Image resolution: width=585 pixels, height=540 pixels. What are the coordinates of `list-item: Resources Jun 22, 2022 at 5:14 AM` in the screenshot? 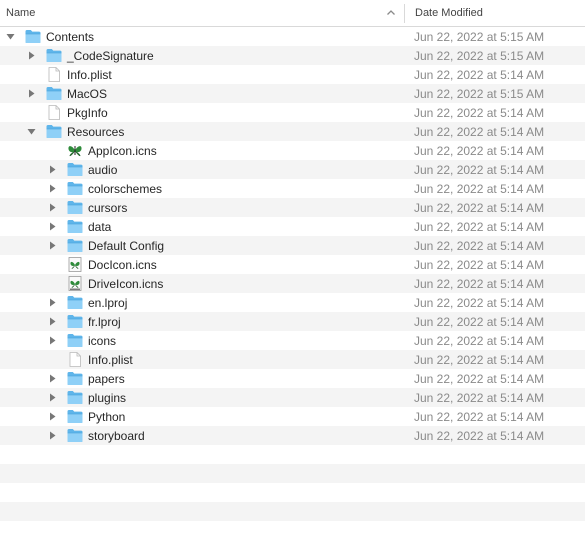 It's located at (292, 131).